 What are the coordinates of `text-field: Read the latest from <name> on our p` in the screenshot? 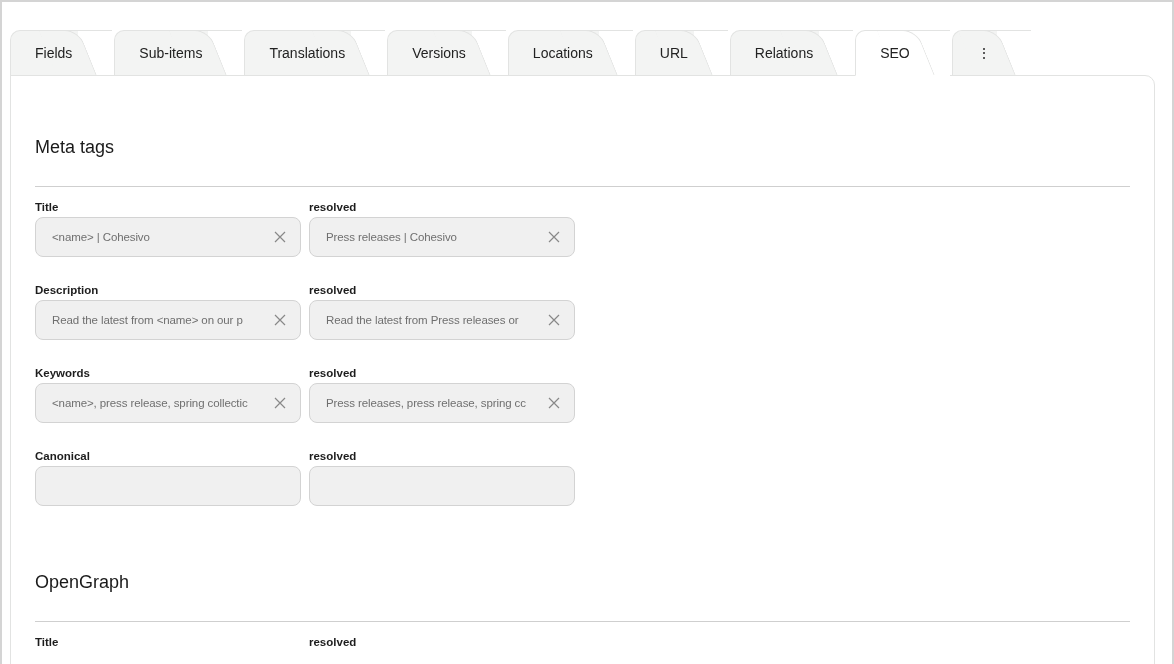 It's located at (168, 320).